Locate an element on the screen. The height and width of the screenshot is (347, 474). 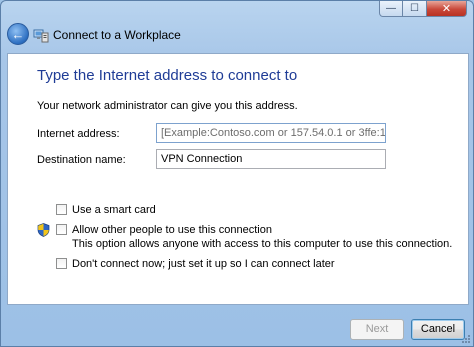
window-controls: — ☐ ✕ is located at coordinates (423, 9).